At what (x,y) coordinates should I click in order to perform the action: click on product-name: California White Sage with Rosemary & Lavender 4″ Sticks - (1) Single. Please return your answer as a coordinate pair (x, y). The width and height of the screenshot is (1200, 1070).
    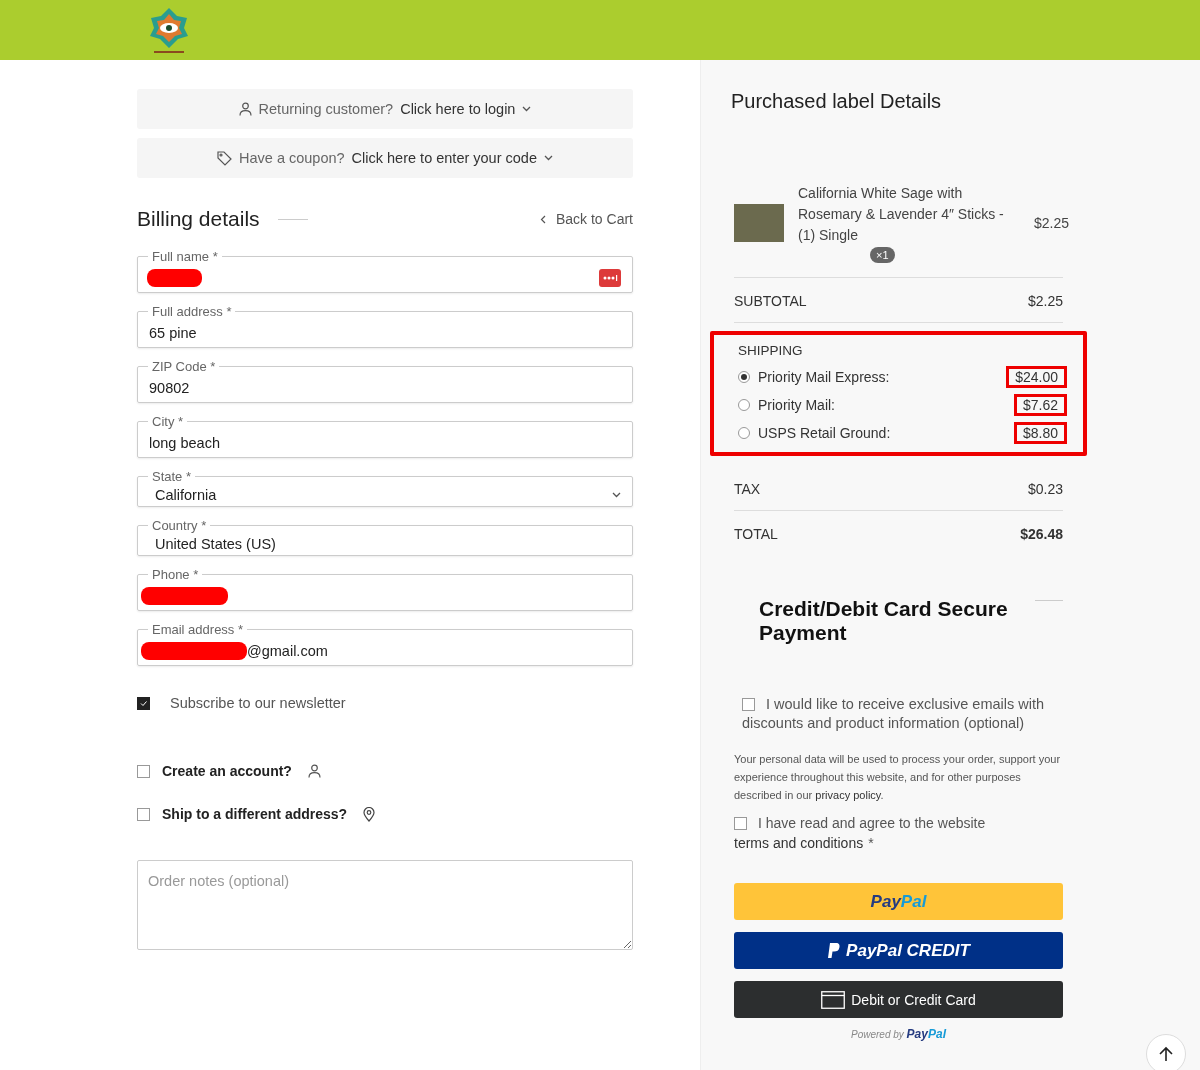
    Looking at the image, I should click on (901, 214).